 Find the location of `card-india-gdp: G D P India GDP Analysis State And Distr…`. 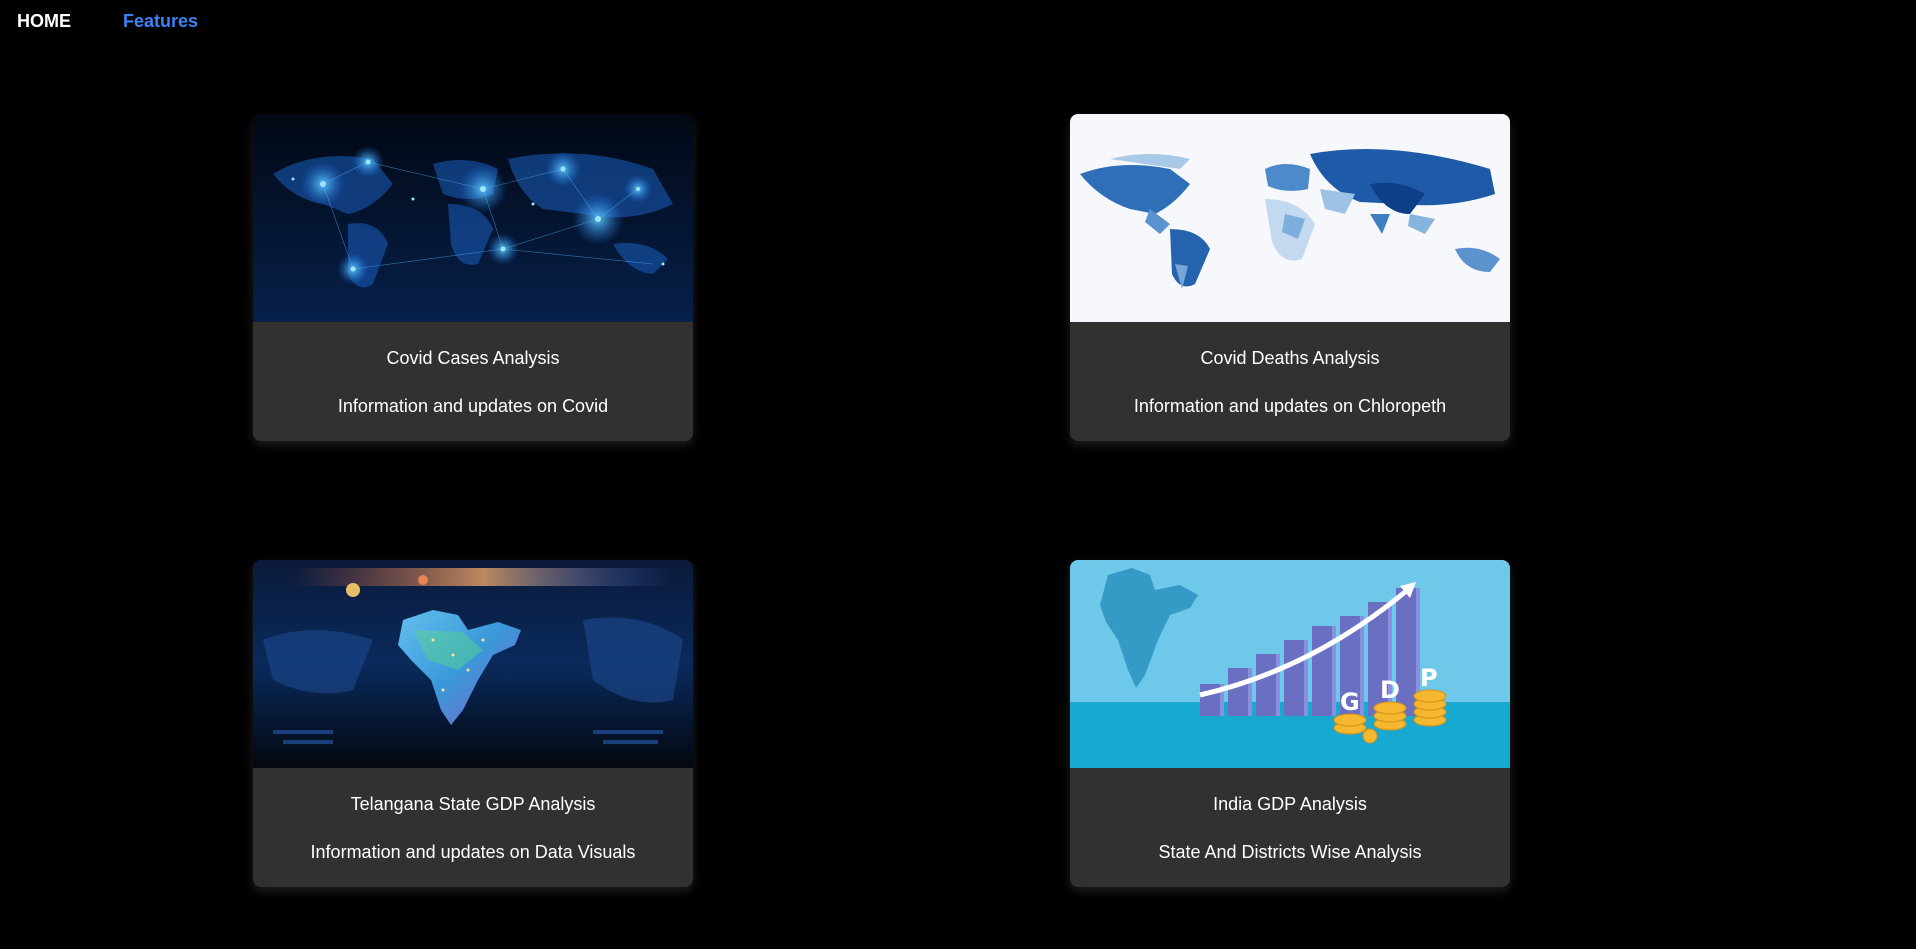

card-india-gdp: G D P India GDP Analysis State And Distr… is located at coordinates (1290, 723).